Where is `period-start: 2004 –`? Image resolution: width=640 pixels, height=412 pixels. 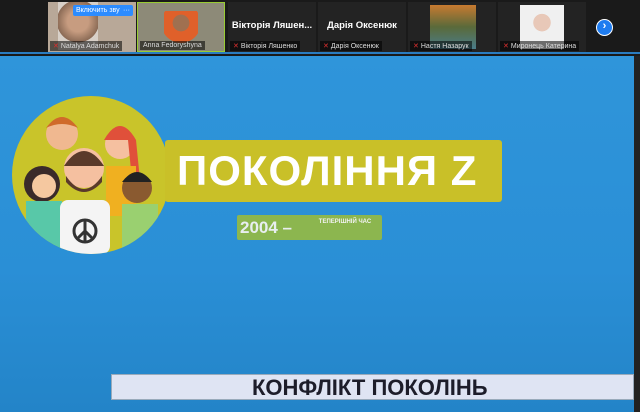 period-start: 2004 – is located at coordinates (266, 227).